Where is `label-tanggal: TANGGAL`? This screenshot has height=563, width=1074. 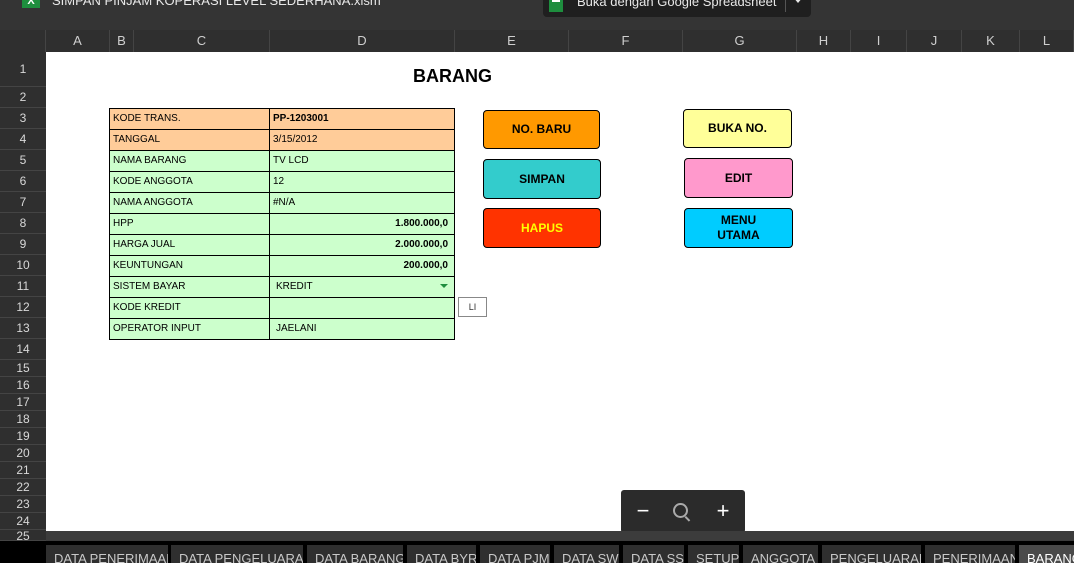
label-tanggal: TANGGAL is located at coordinates (189, 140).